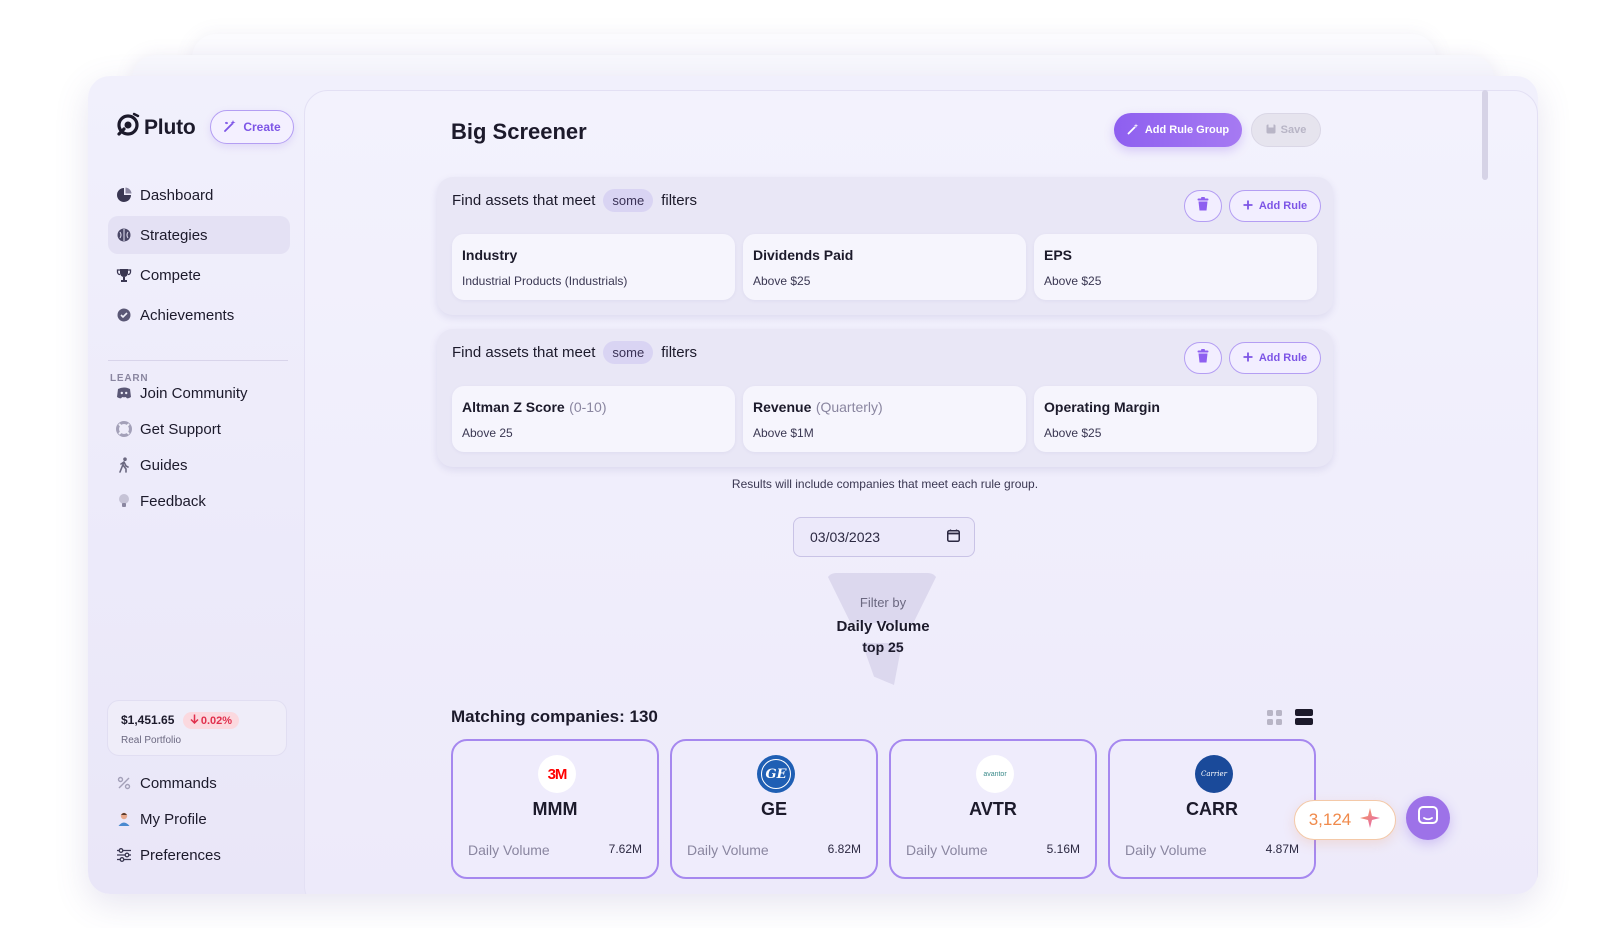  Describe the element at coordinates (1293, 130) in the screenshot. I see `save-label: Save` at that location.